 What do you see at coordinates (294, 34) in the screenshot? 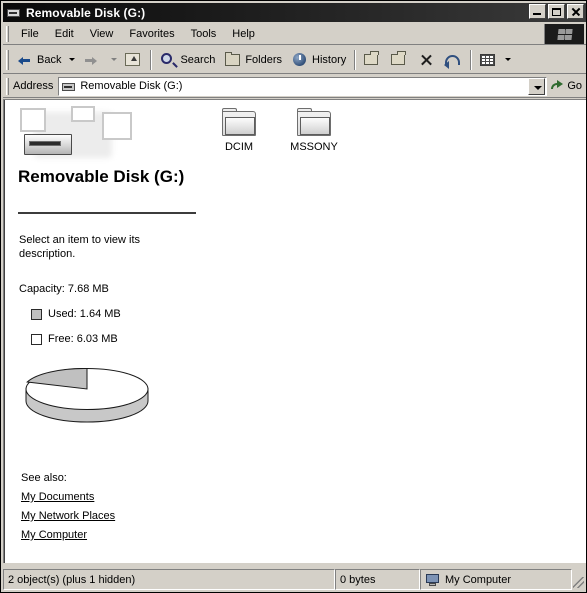
I see `menu-bar: File Edit View Favorites Tools Help` at bounding box center [294, 34].